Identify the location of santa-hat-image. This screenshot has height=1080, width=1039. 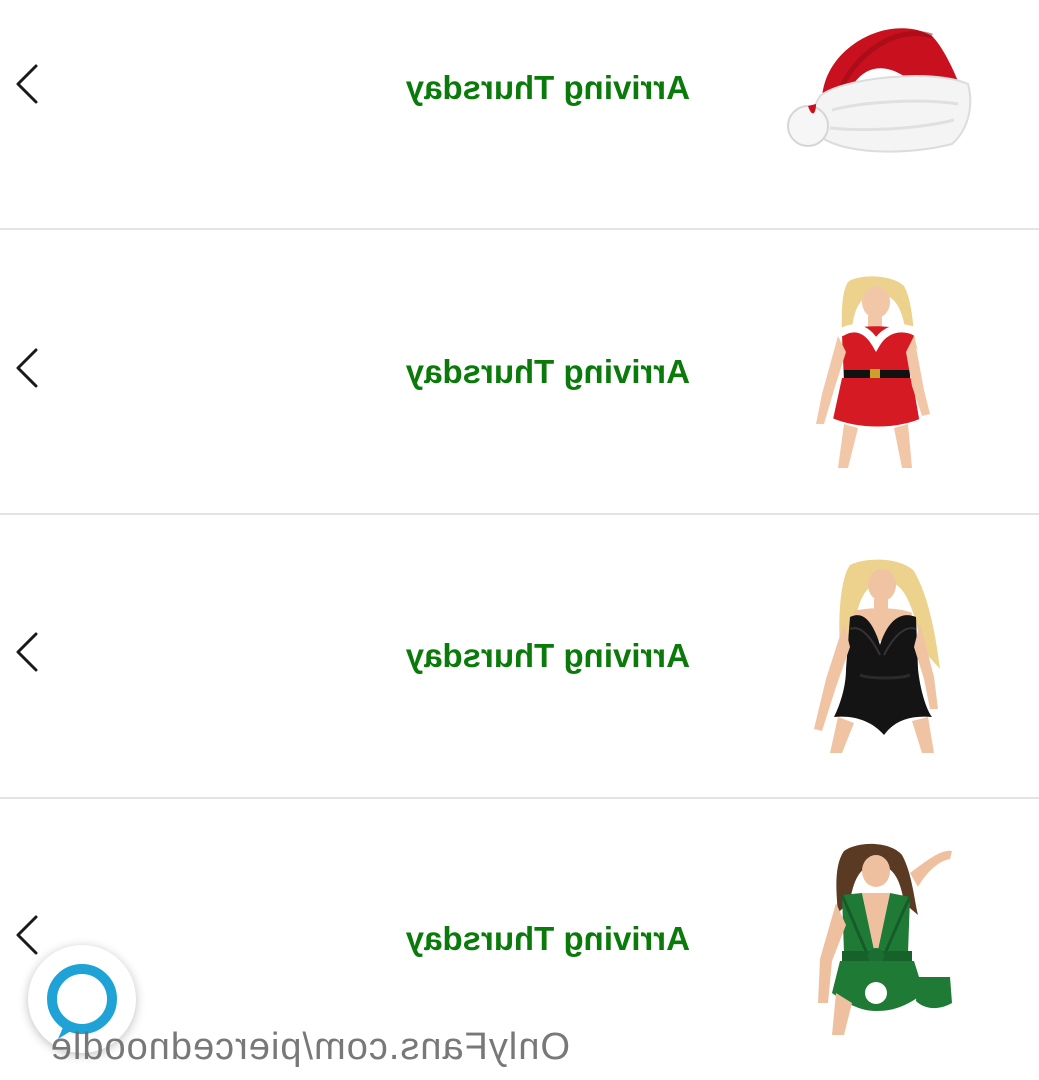
(878, 82).